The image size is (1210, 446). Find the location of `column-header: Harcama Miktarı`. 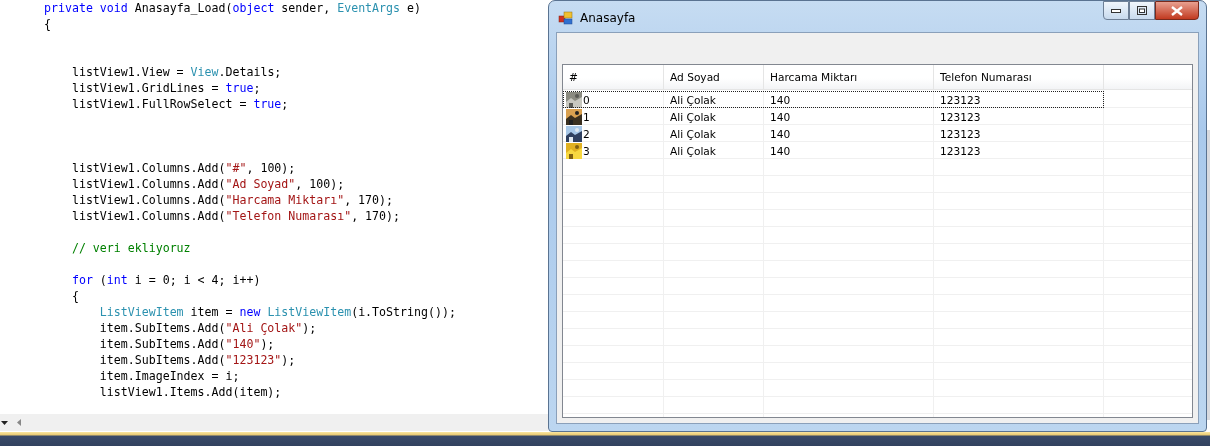

column-header: Harcama Miktarı is located at coordinates (849, 77).